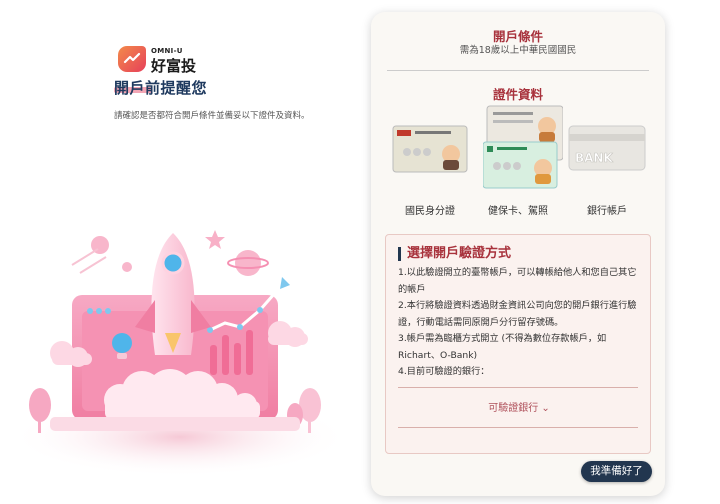  What do you see at coordinates (594, 158) in the screenshot?
I see `svg-text: BANK` at bounding box center [594, 158].